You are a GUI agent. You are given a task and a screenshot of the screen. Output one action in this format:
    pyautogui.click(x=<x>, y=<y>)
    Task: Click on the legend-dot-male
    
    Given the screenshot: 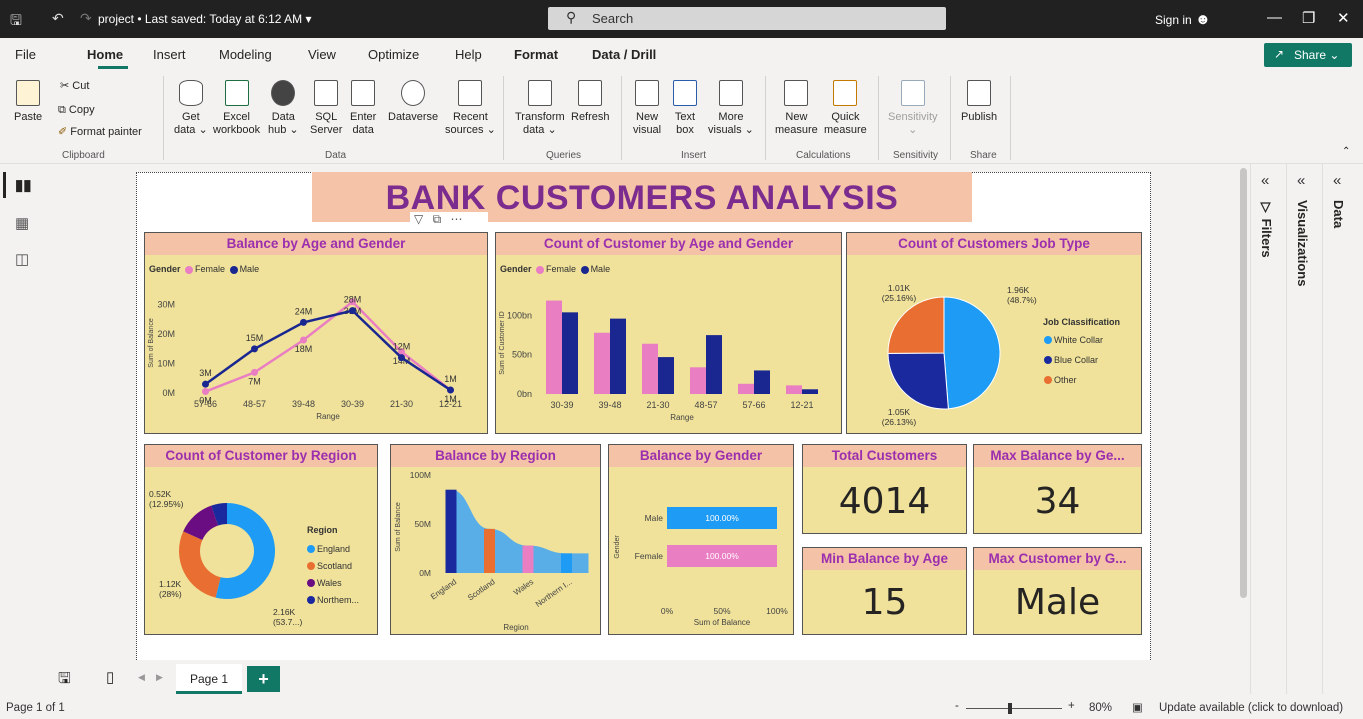 What is the action you would take?
    pyautogui.click(x=233, y=269)
    